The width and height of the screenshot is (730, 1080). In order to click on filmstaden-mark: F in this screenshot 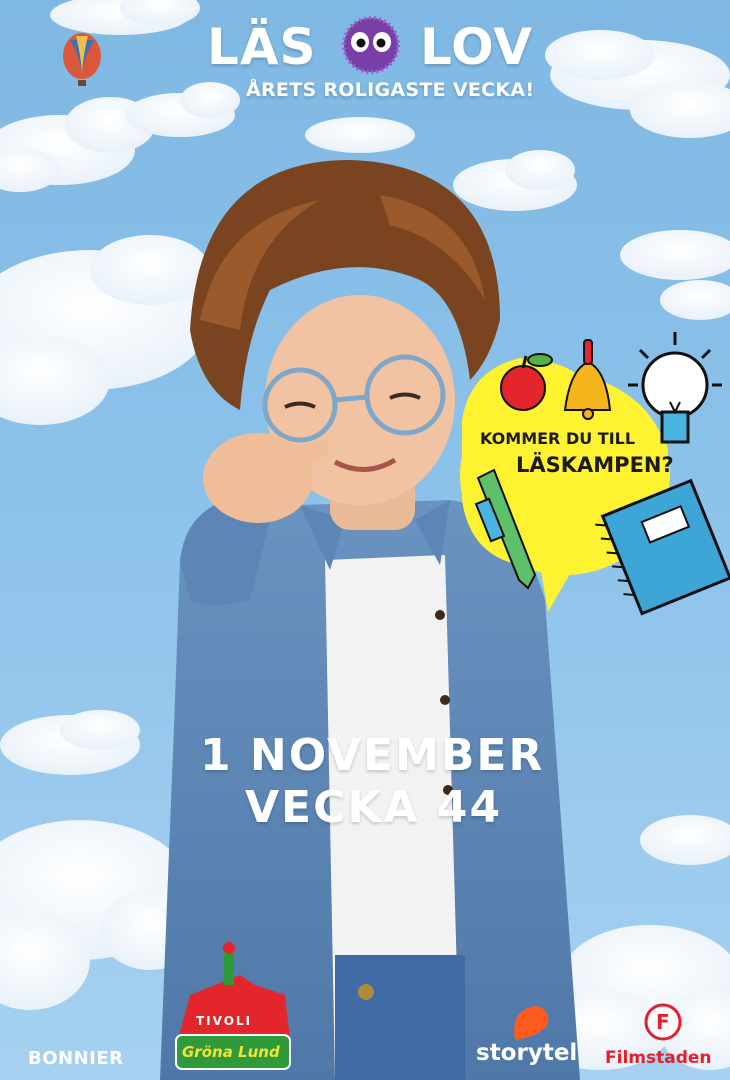, I will do `click(663, 1022)`.